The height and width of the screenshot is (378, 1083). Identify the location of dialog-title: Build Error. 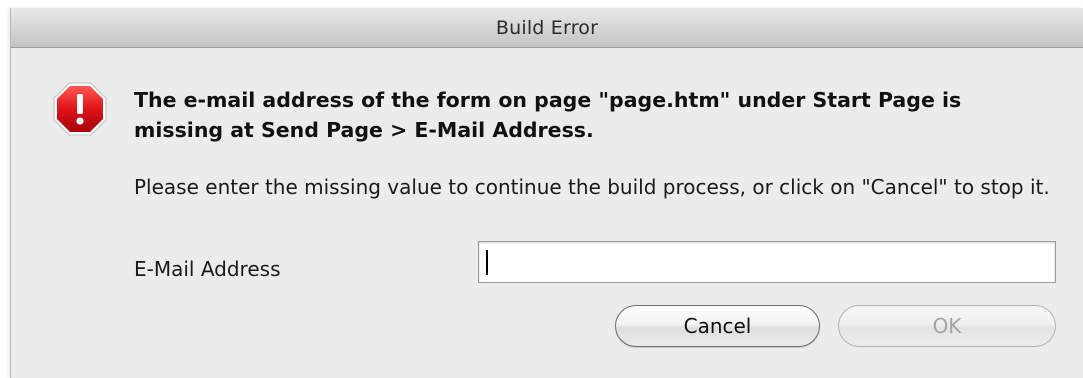
(547, 27).